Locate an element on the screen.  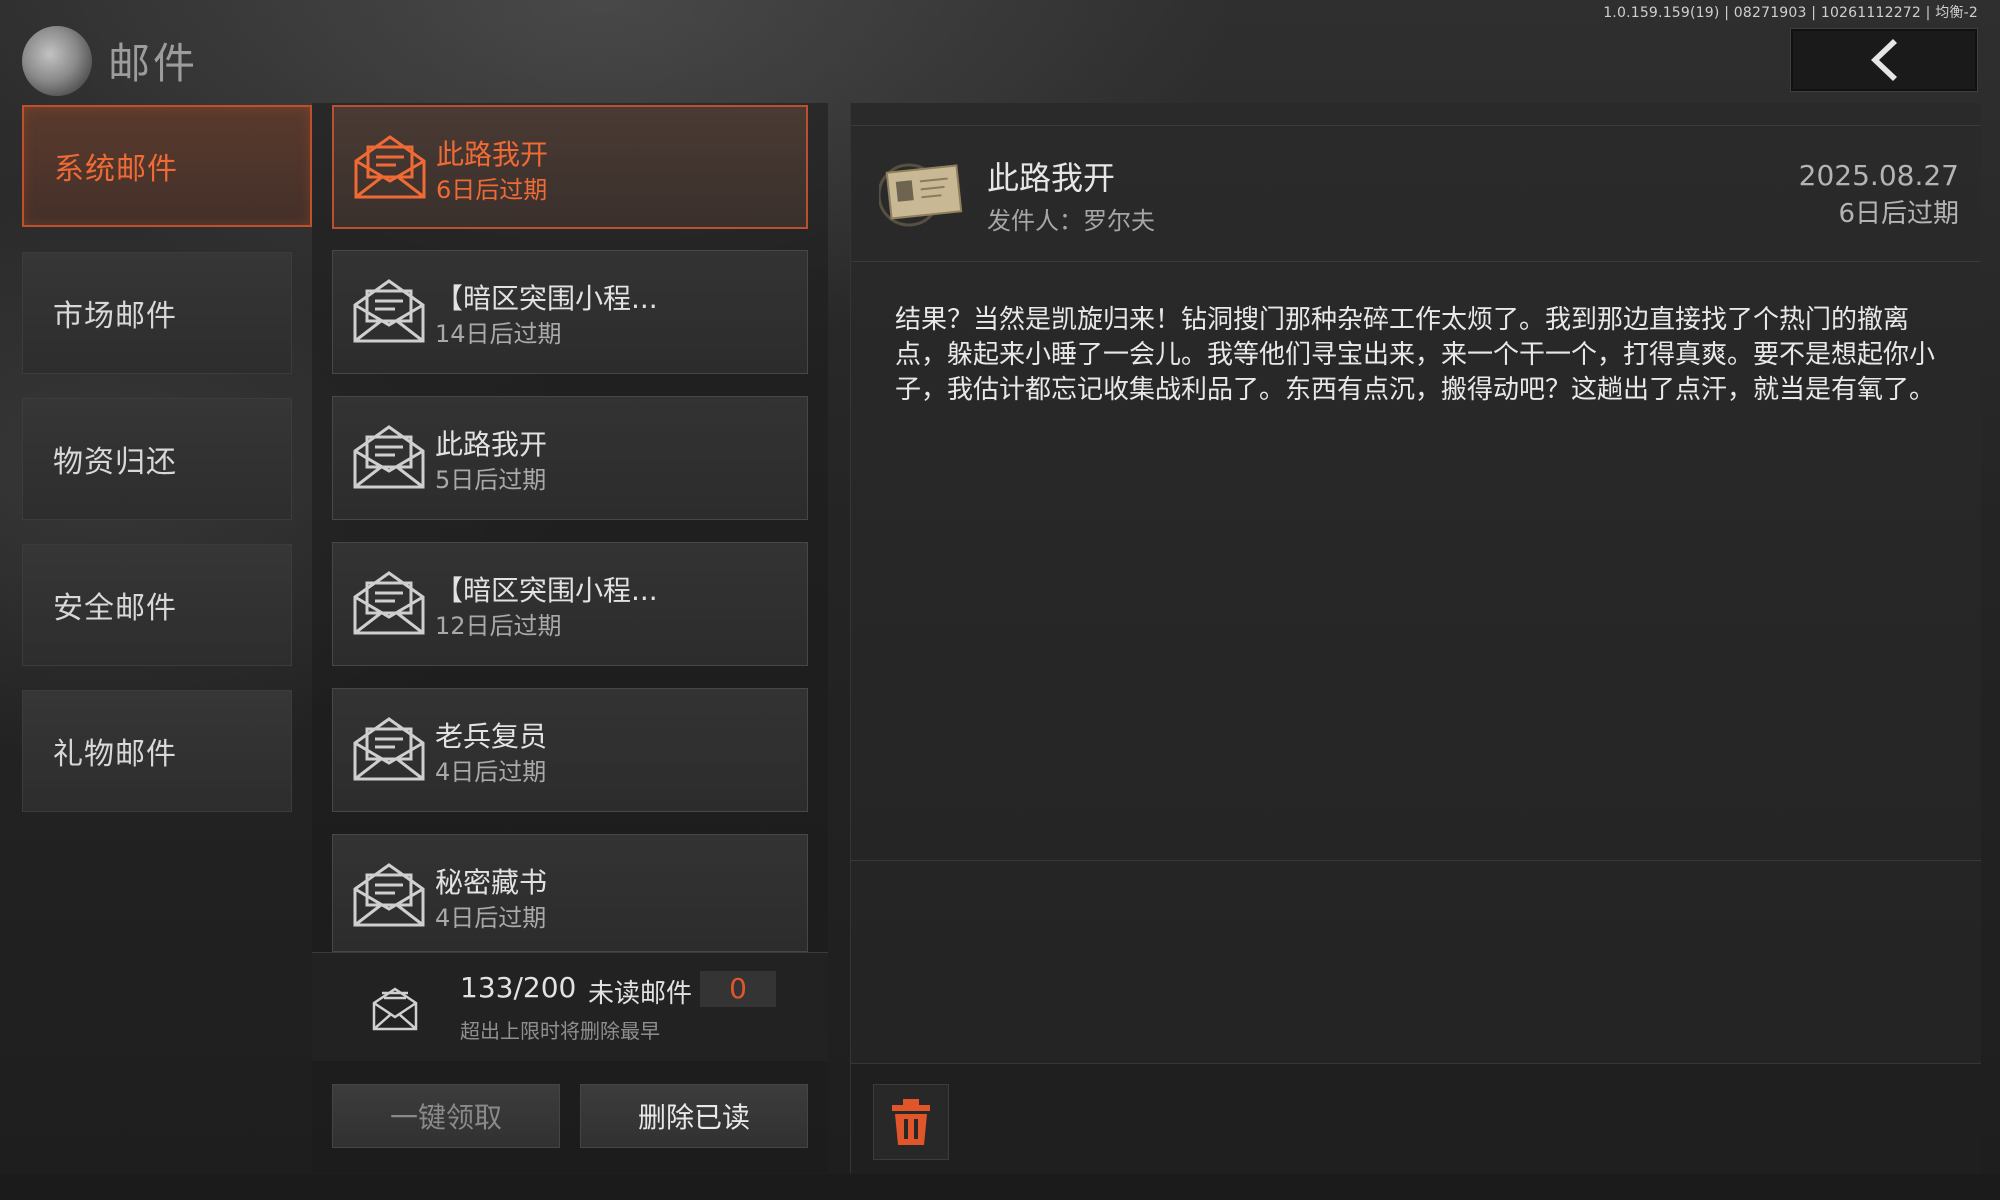
detail-title: 此路我开 is located at coordinates (1051, 178).